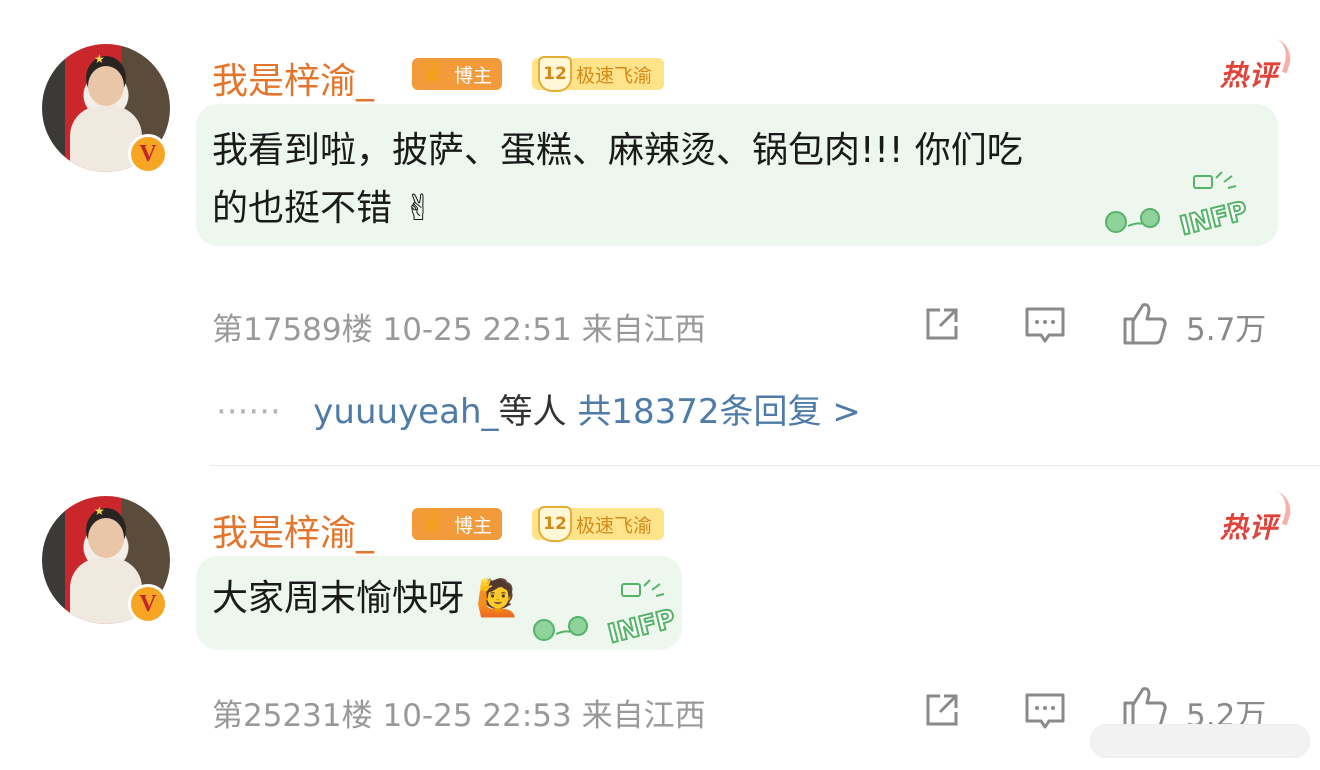 This screenshot has width=1320, height=770. Describe the element at coordinates (532, 412) in the screenshot. I see `reply-others: 等人` at that location.